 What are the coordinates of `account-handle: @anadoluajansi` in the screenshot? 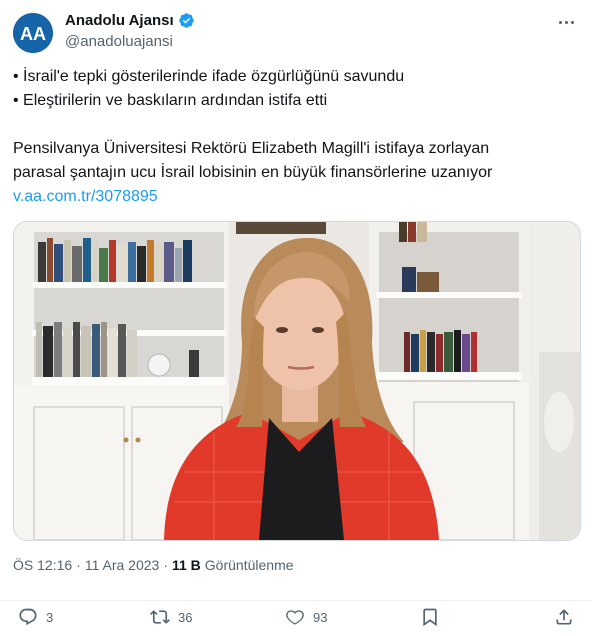 It's located at (119, 41).